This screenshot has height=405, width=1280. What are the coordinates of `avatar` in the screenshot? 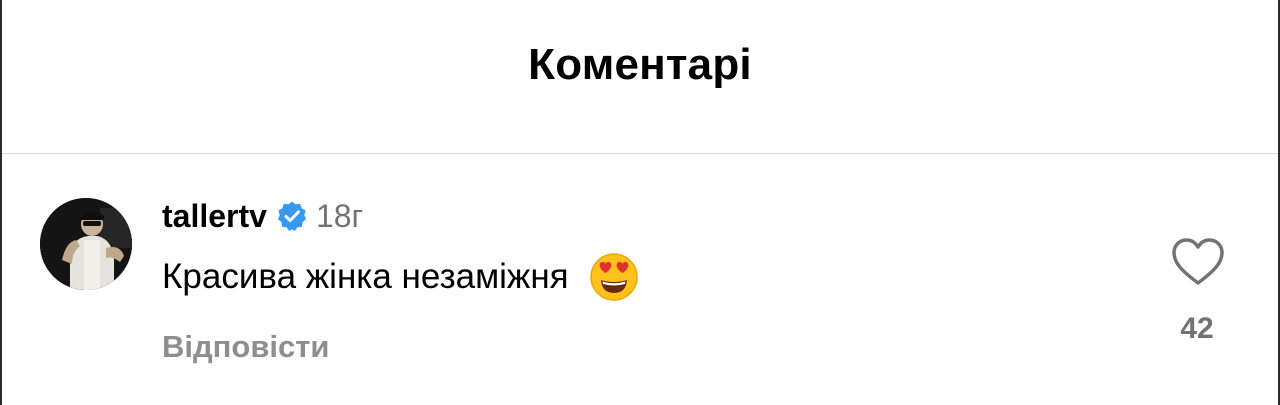 It's located at (86, 244).